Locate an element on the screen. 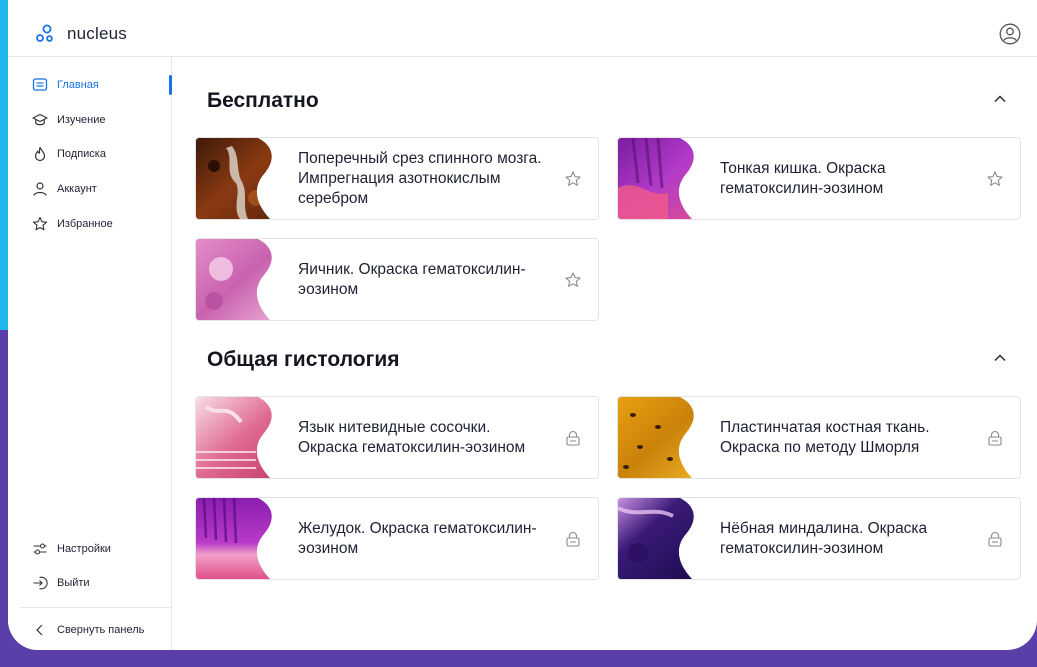 This screenshot has height=667, width=1037. top-bar: nucleus is located at coordinates (522, 28).